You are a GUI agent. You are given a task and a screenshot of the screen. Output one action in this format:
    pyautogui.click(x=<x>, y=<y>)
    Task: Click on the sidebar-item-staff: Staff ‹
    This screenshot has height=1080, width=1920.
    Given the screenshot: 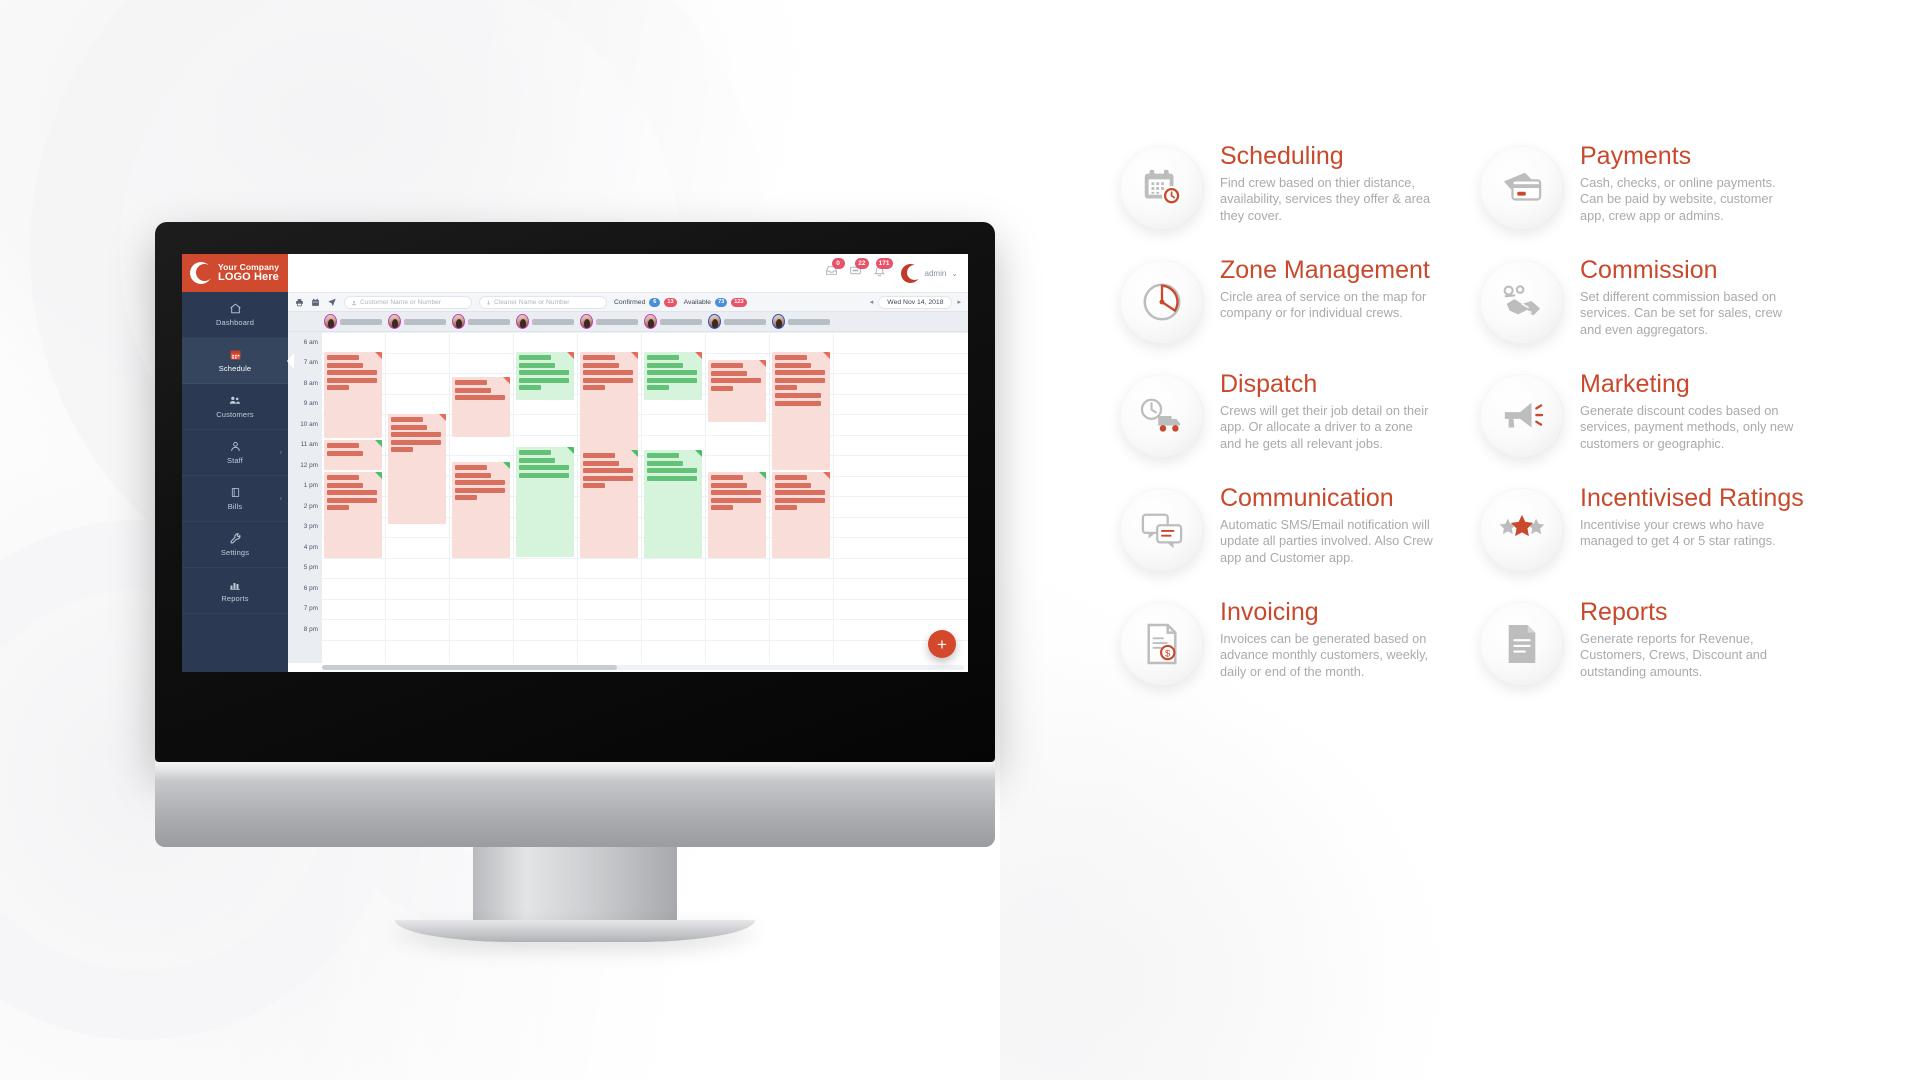 What is the action you would take?
    pyautogui.click(x=235, y=453)
    